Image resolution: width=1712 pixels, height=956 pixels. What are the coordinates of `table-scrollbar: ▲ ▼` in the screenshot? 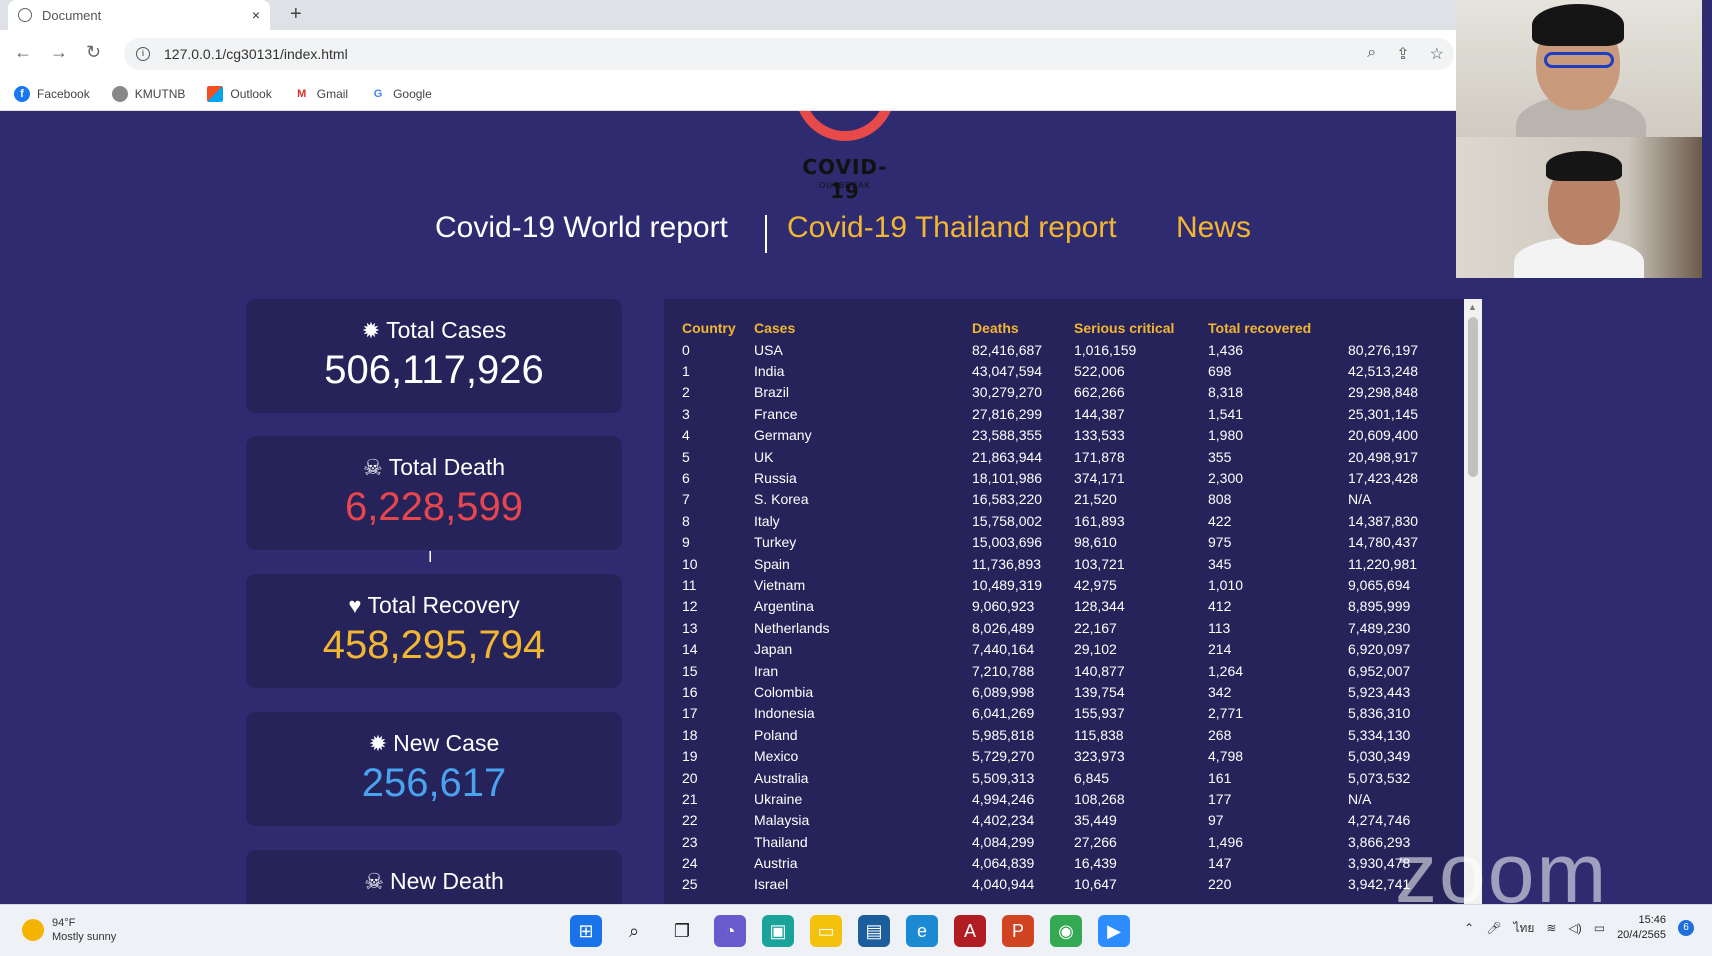 It's located at (1473, 601).